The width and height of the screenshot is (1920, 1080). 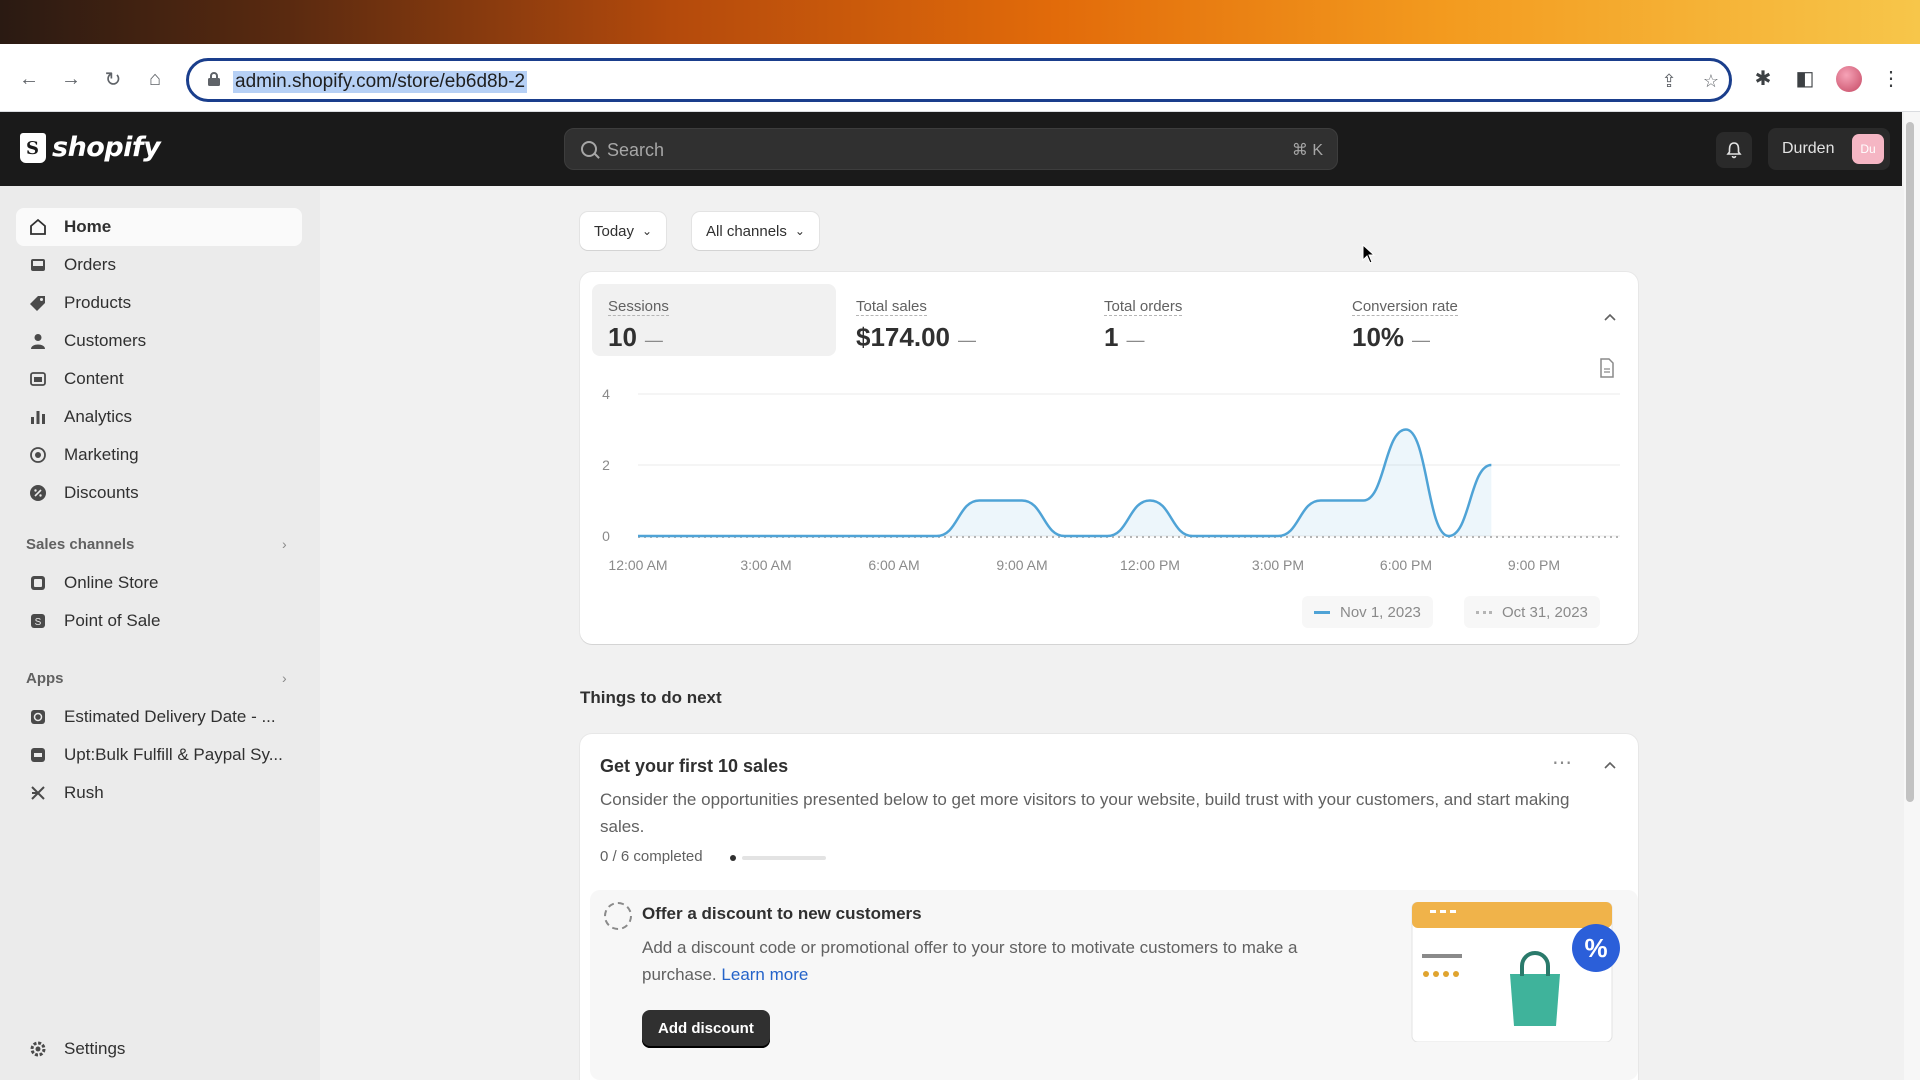 What do you see at coordinates (1534, 565) in the screenshot?
I see `x-tick-label: 9:00 PM` at bounding box center [1534, 565].